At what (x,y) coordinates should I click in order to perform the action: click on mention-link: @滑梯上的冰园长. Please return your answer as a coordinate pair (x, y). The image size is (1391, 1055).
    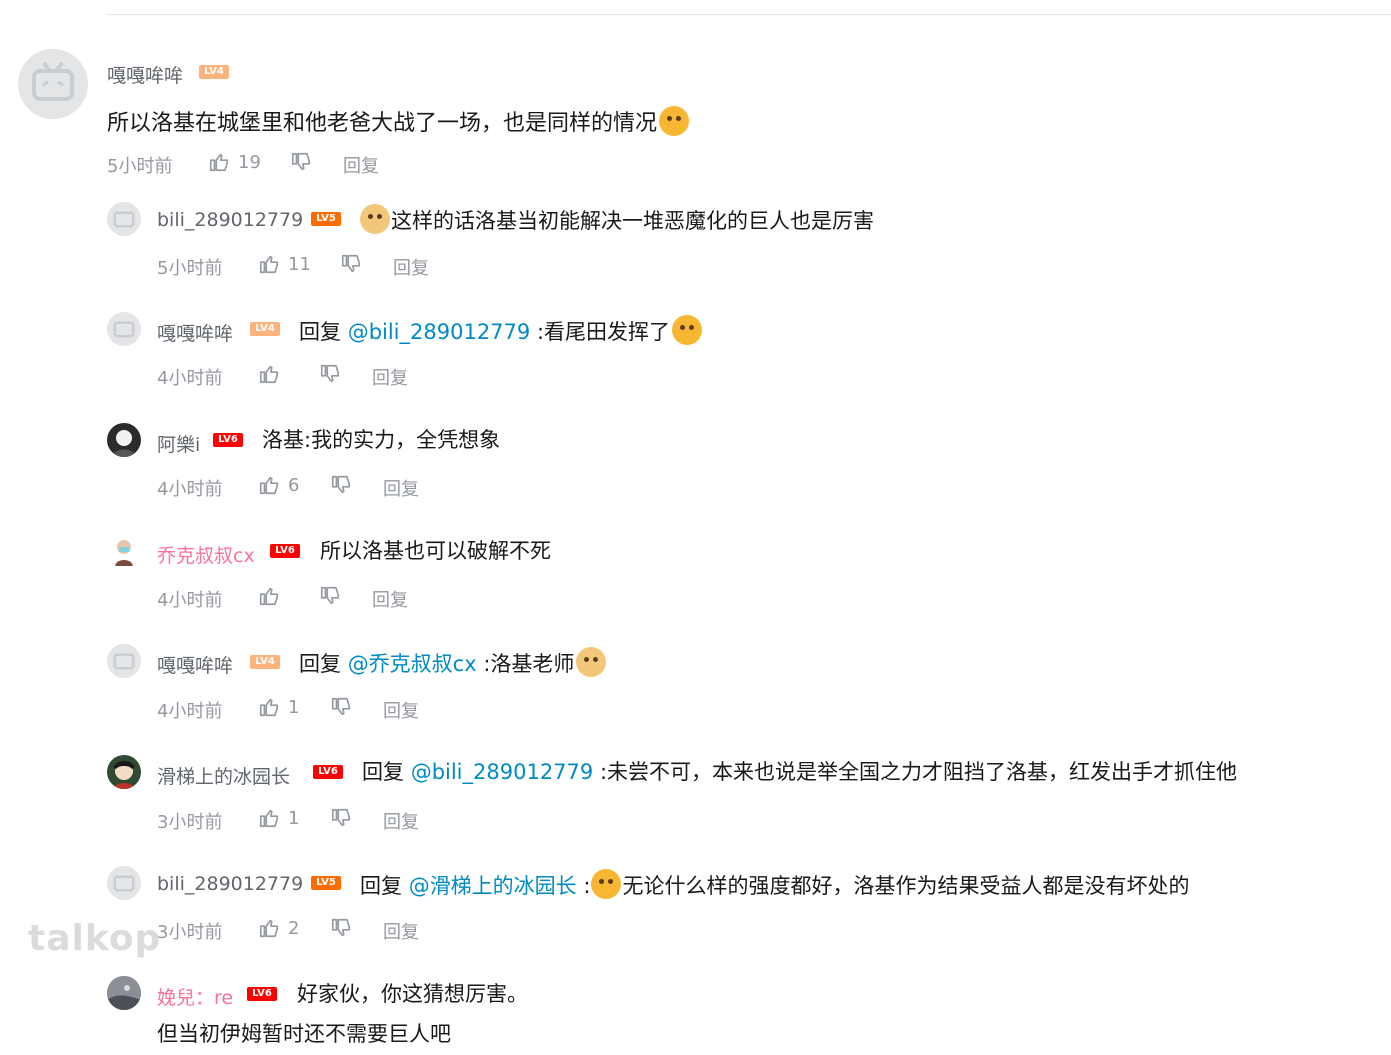
    Looking at the image, I should click on (493, 886).